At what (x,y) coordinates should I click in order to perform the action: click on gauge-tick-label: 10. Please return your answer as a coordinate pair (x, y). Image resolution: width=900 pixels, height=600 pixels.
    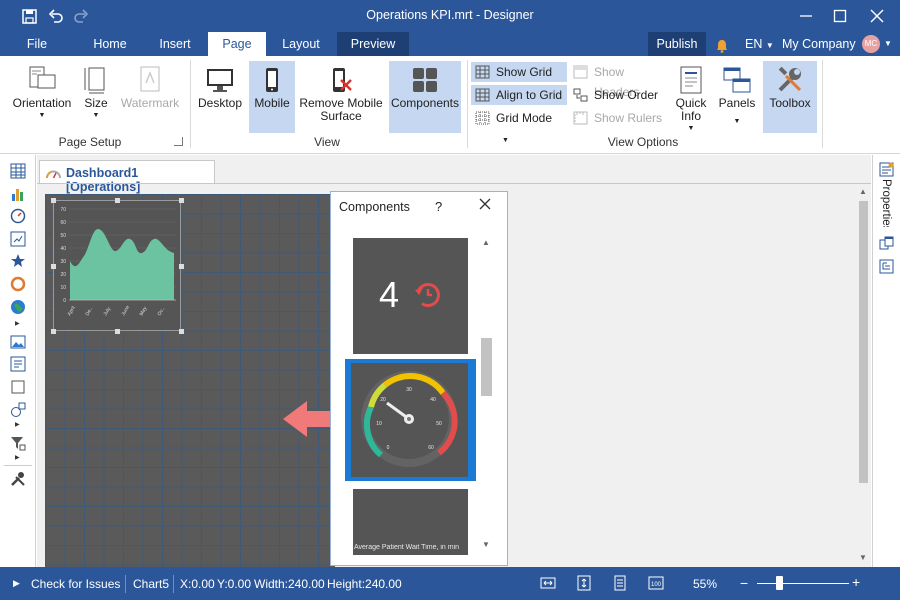
    Looking at the image, I should click on (379, 424).